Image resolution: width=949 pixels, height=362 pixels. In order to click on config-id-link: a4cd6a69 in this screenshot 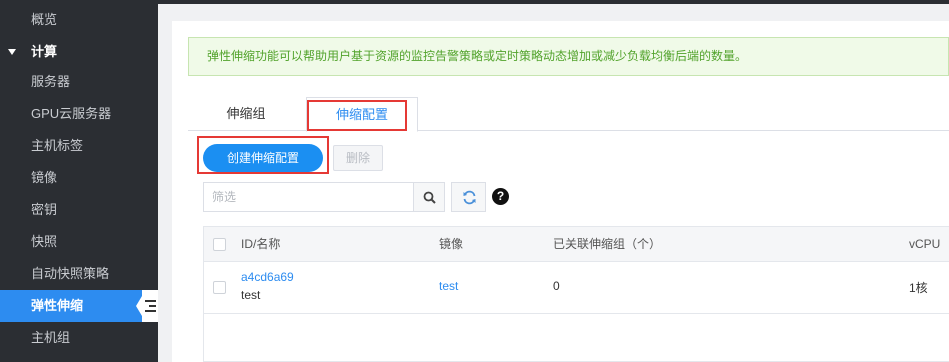, I will do `click(267, 277)`.